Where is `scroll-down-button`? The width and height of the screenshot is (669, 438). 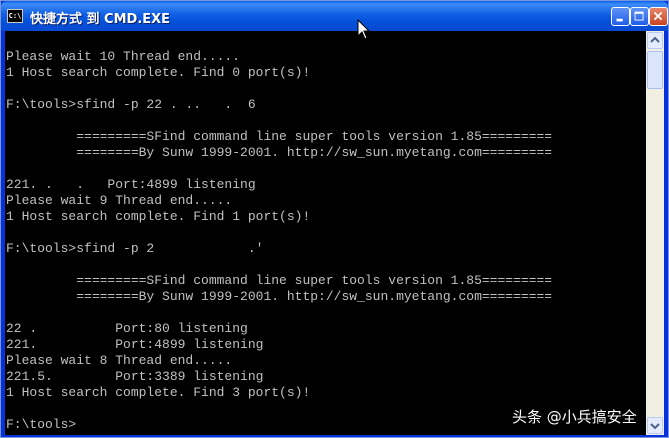
scroll-down-button is located at coordinates (655, 425).